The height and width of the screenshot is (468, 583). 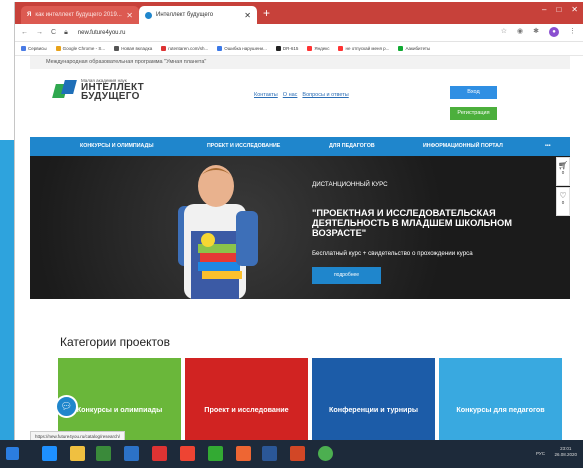 What do you see at coordinates (297, 453) in the screenshot?
I see `powerpoint-icon` at bounding box center [297, 453].